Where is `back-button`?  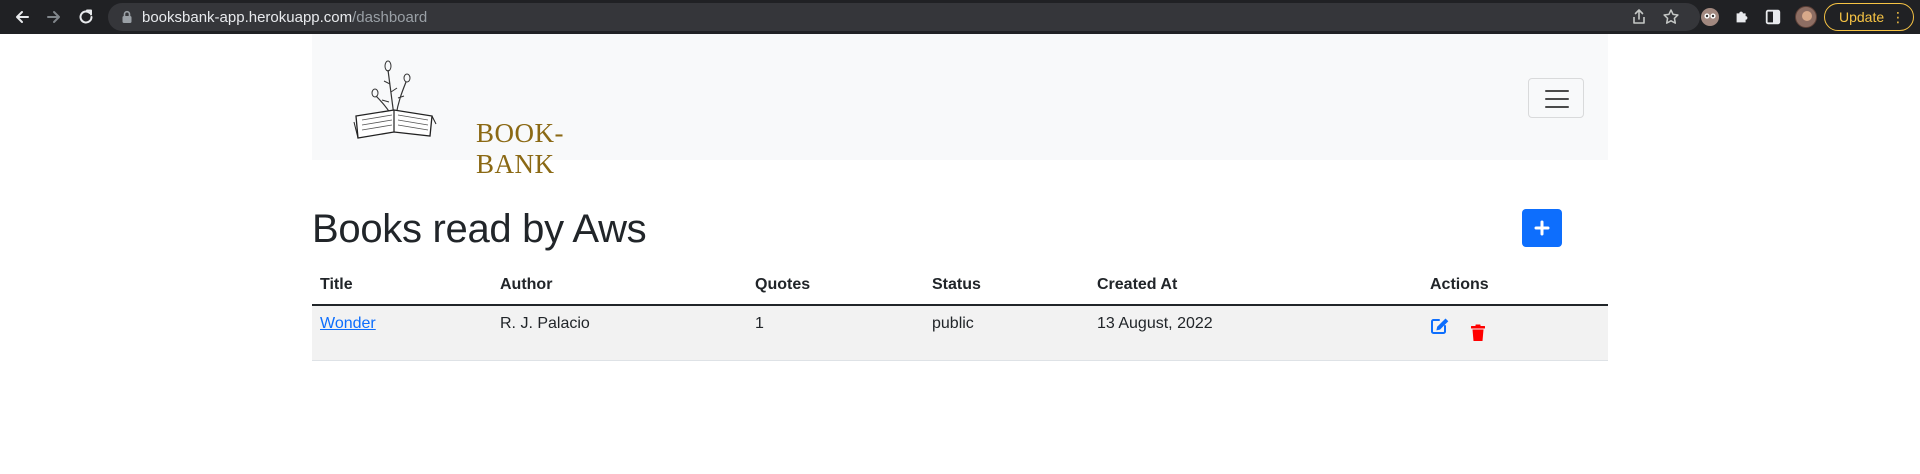
back-button is located at coordinates (22, 17).